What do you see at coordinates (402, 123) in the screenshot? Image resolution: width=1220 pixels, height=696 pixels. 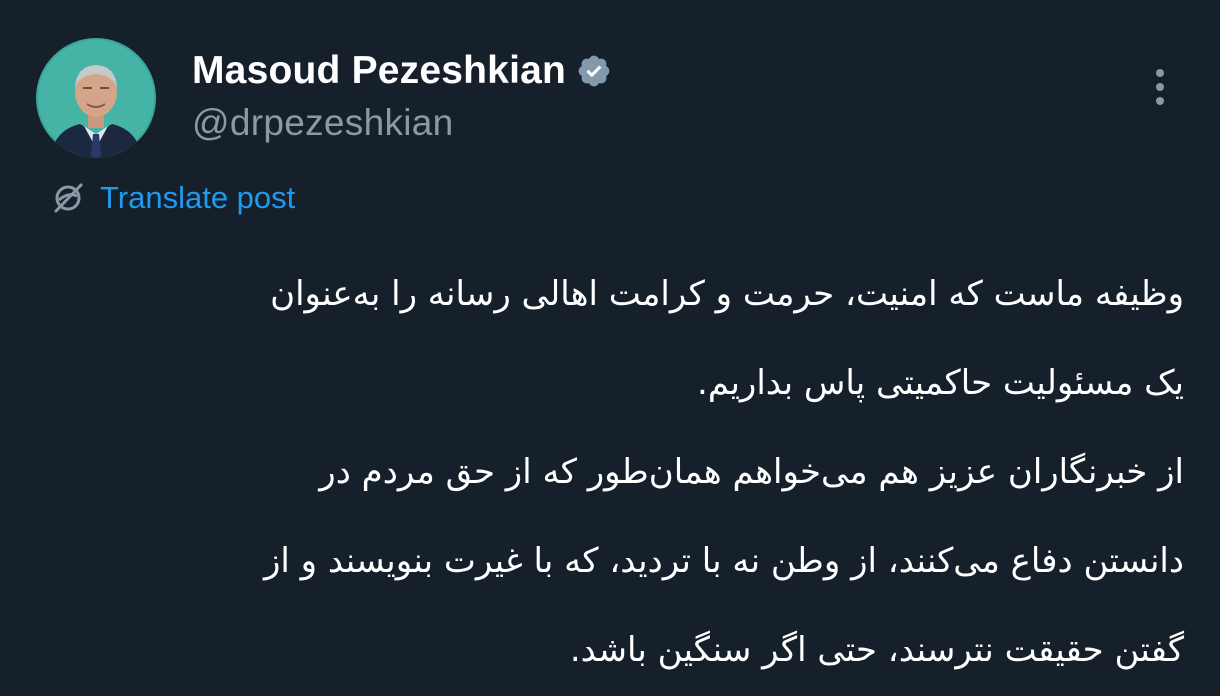 I see `user-handle: @drpezeshkian` at bounding box center [402, 123].